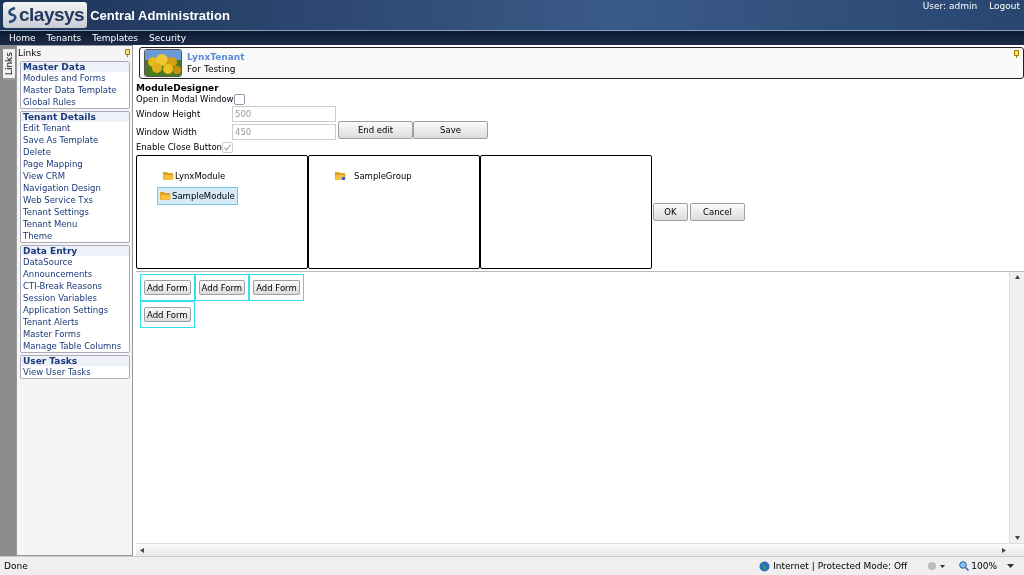 This screenshot has width=1024, height=575. Describe the element at coordinates (179, 147) in the screenshot. I see `field-label: Enable Close Button` at that location.